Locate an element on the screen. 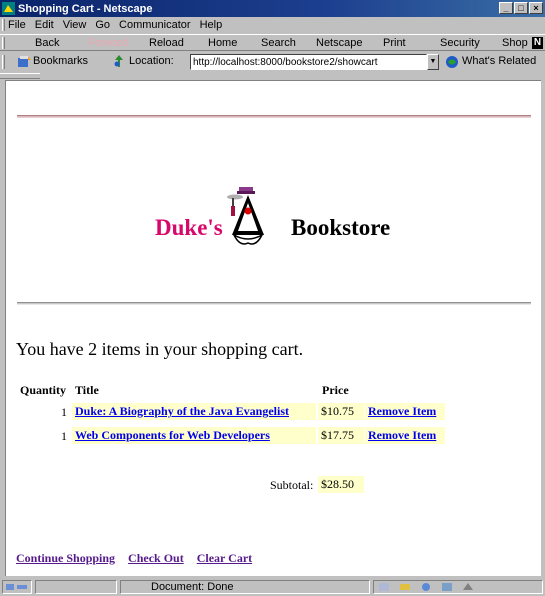  netscape-logo: N is located at coordinates (537, 43).